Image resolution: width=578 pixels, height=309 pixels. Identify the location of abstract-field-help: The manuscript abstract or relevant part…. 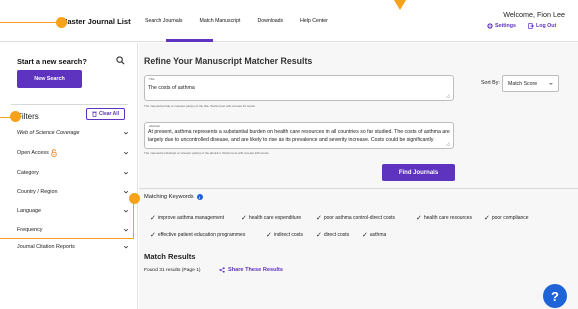
(207, 153).